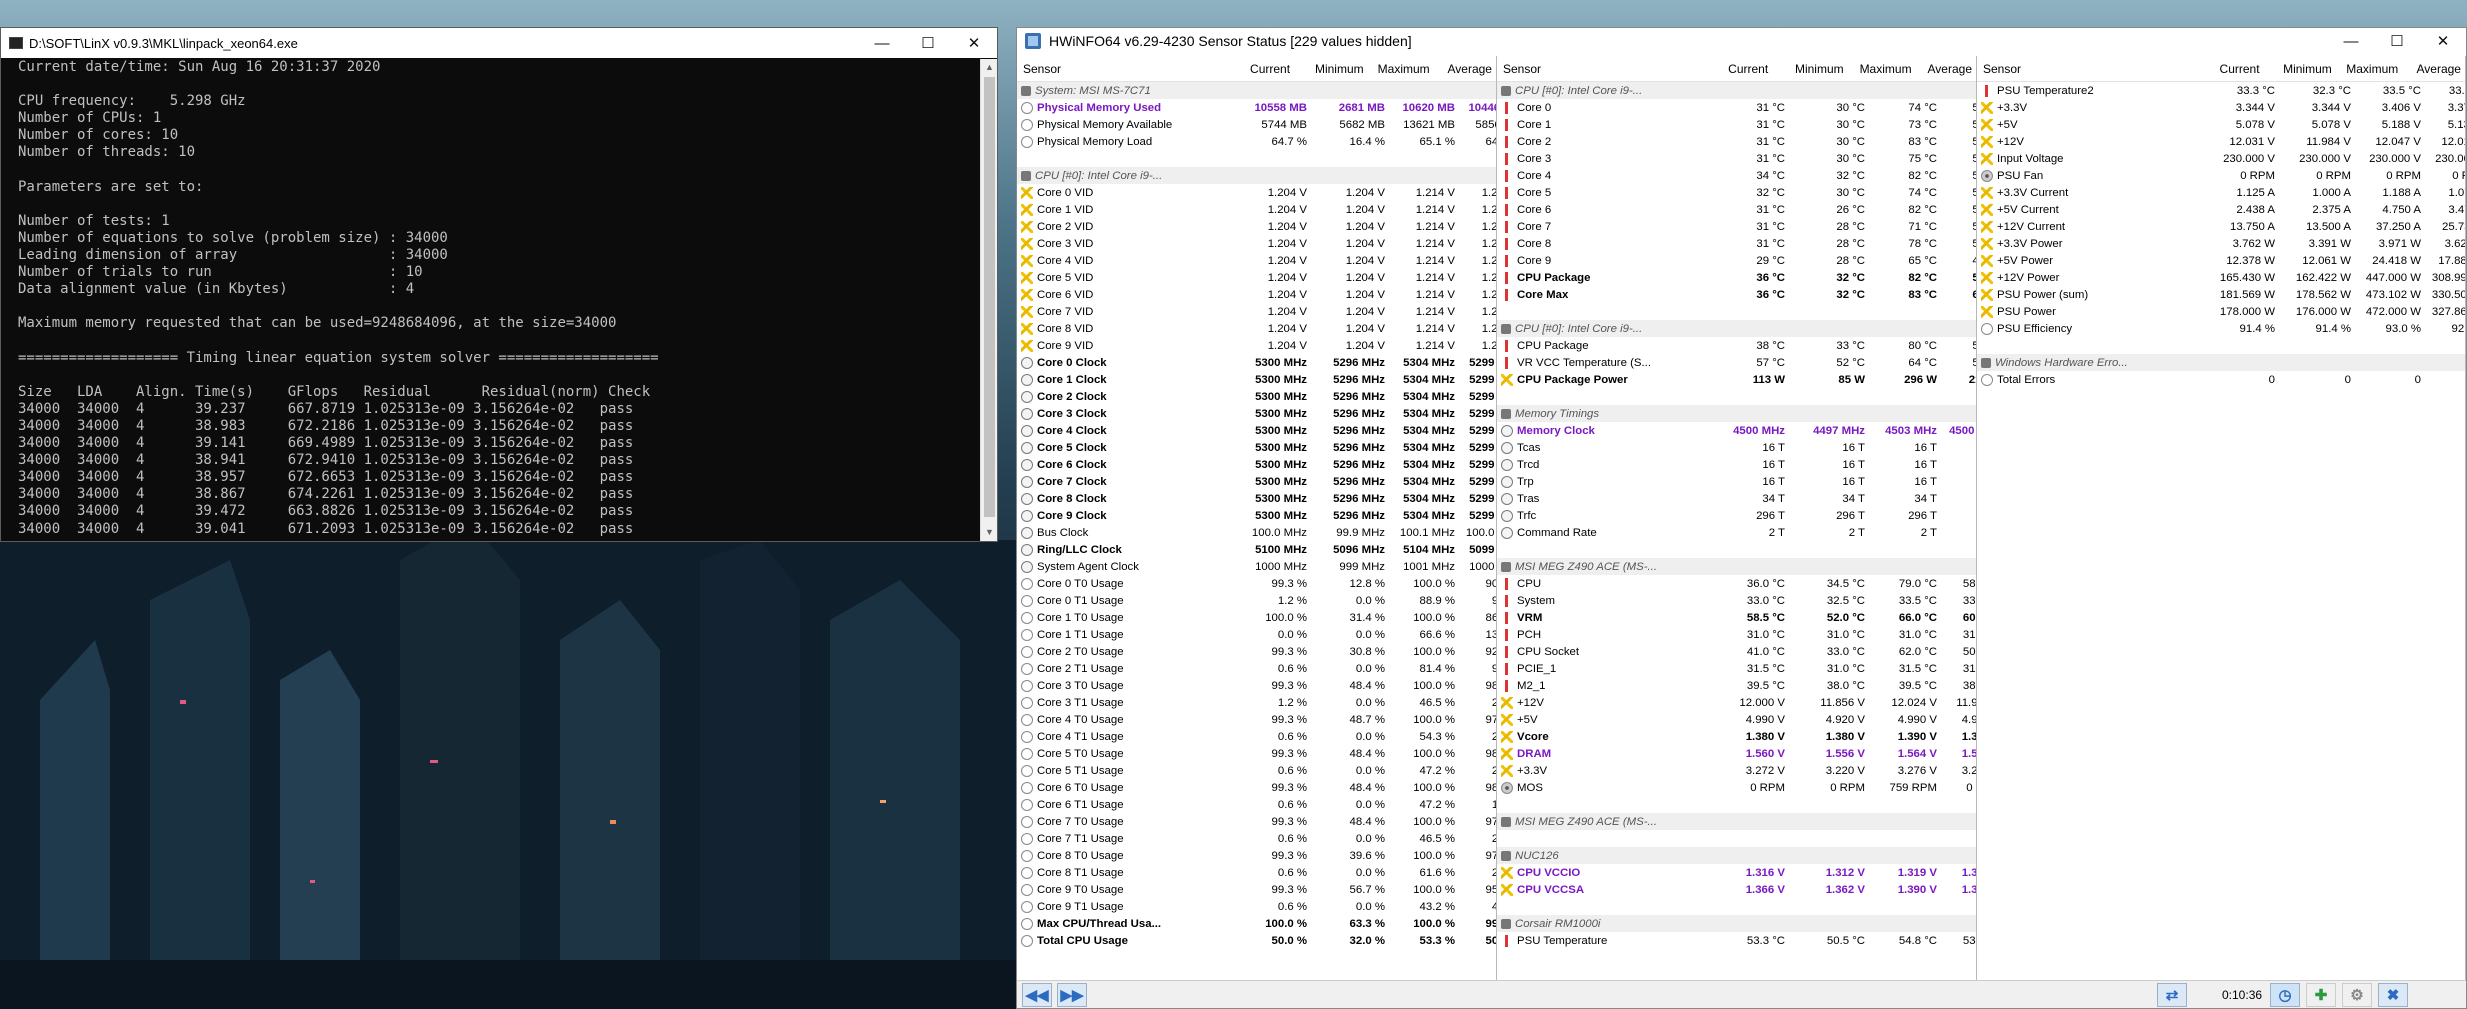  Describe the element at coordinates (989, 297) in the screenshot. I see `scrollbar-thumb` at that location.